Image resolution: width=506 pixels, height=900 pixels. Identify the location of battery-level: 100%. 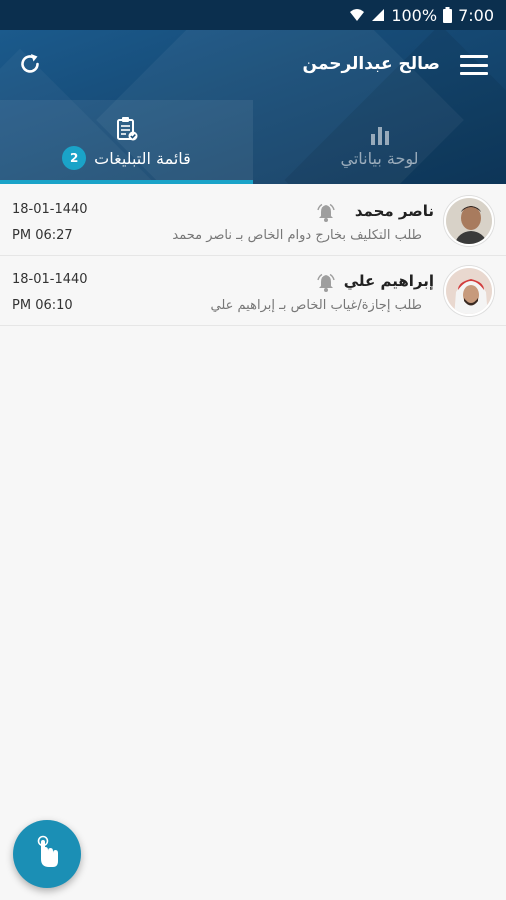
(414, 15).